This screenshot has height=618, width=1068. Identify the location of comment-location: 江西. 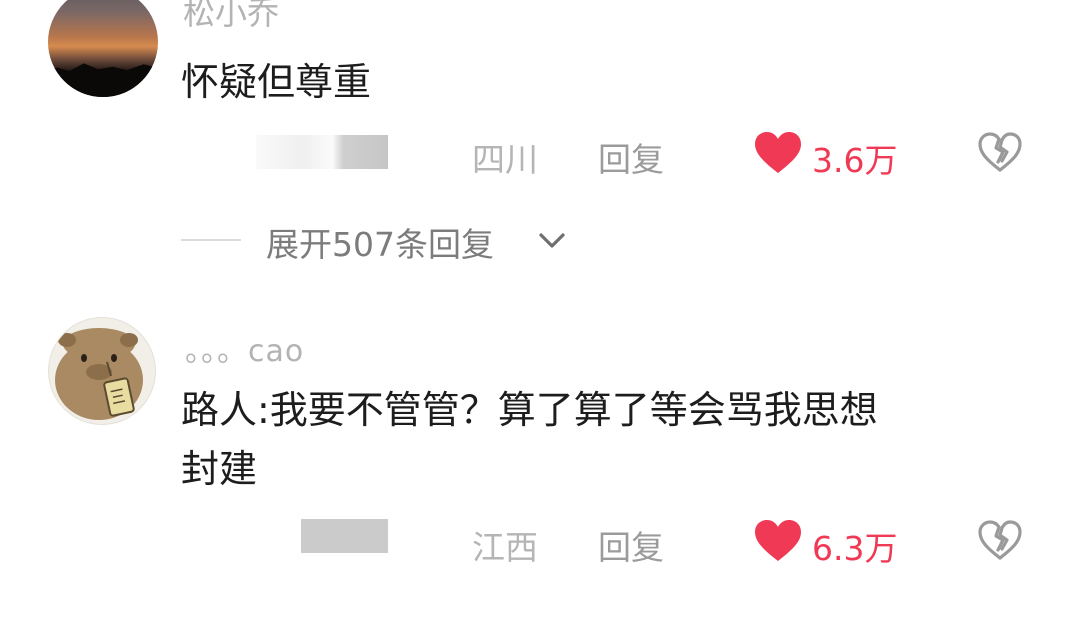
(505, 547).